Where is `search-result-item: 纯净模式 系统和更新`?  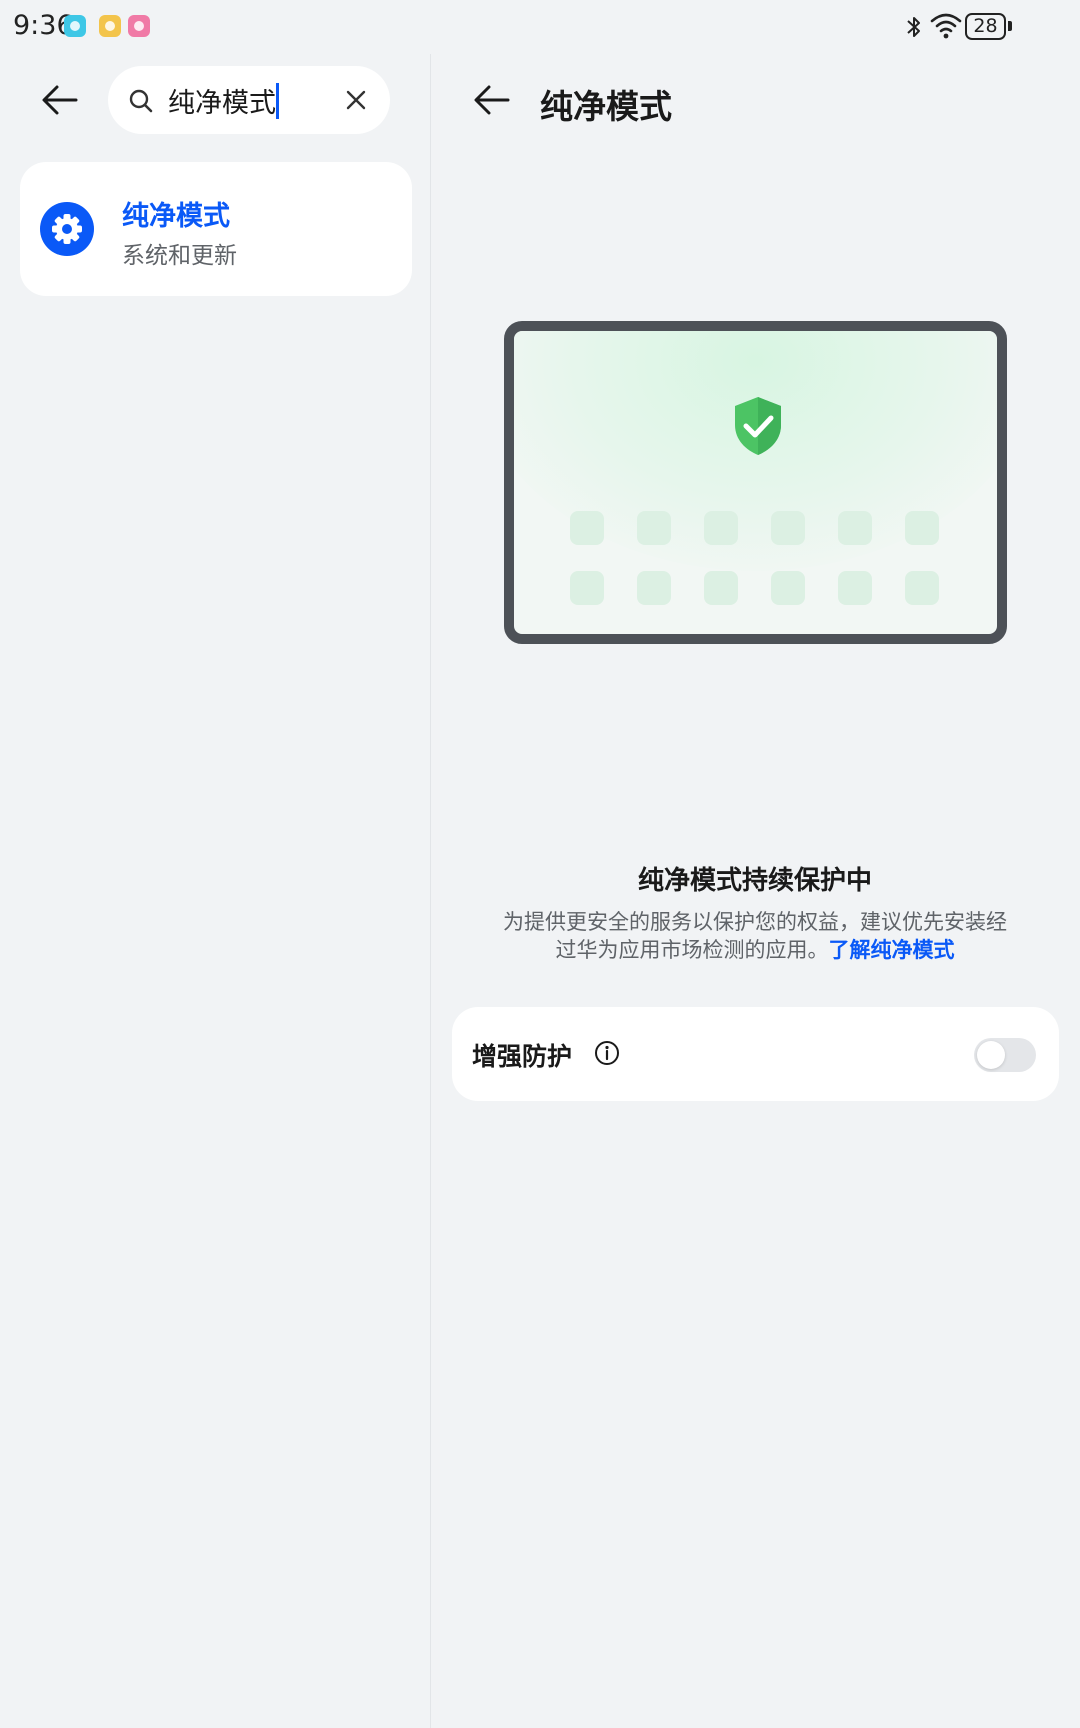 search-result-item: 纯净模式 系统和更新 is located at coordinates (216, 229).